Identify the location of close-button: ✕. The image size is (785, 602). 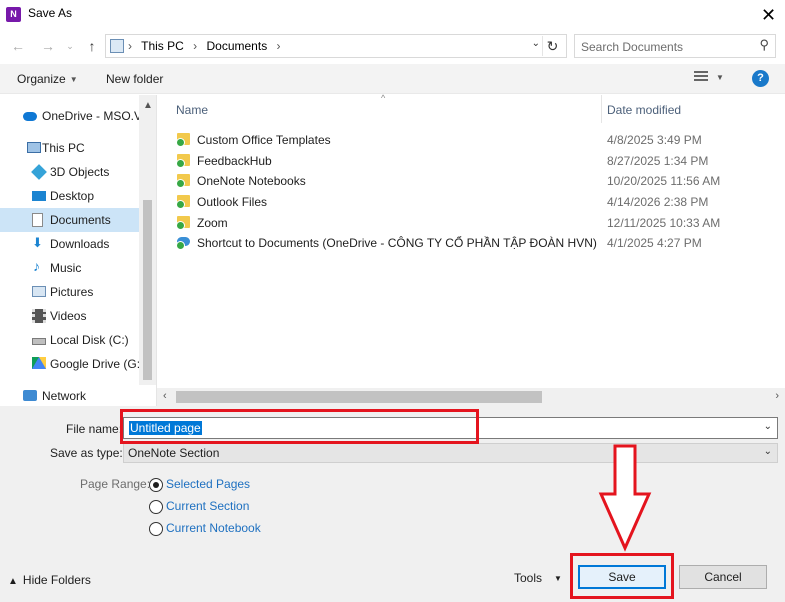
(768, 15).